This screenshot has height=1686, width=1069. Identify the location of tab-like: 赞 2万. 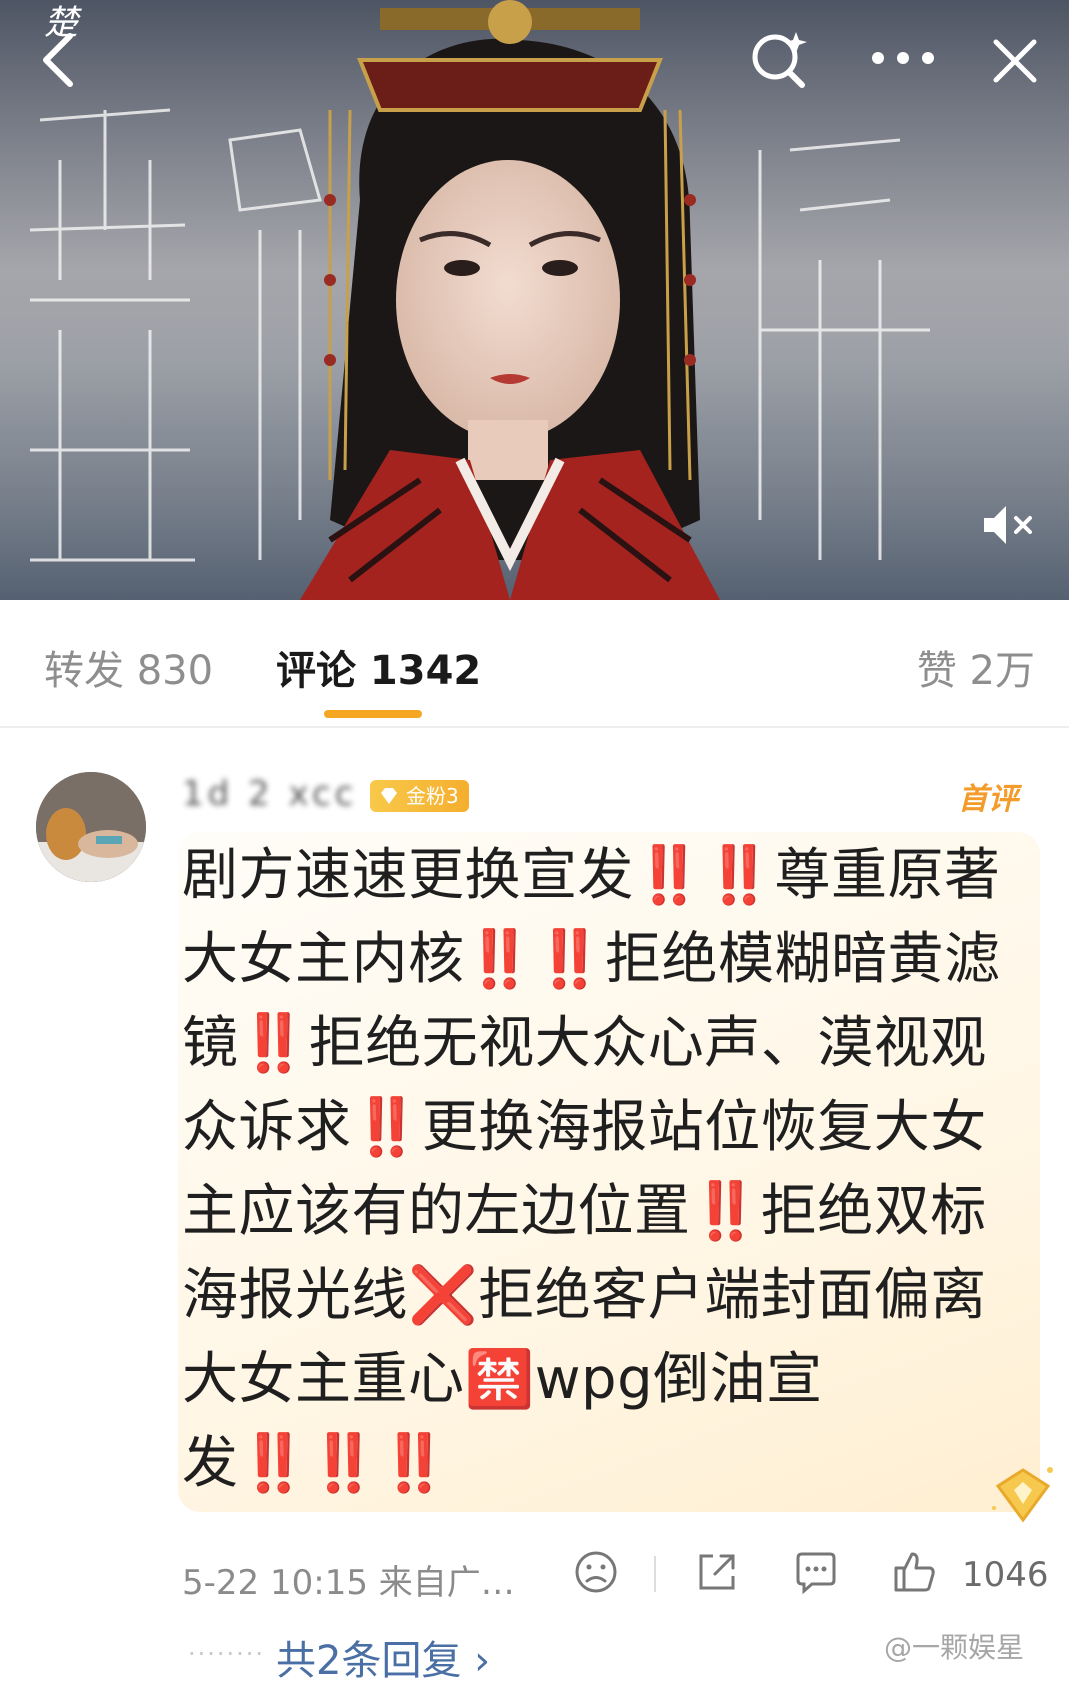
(976, 667).